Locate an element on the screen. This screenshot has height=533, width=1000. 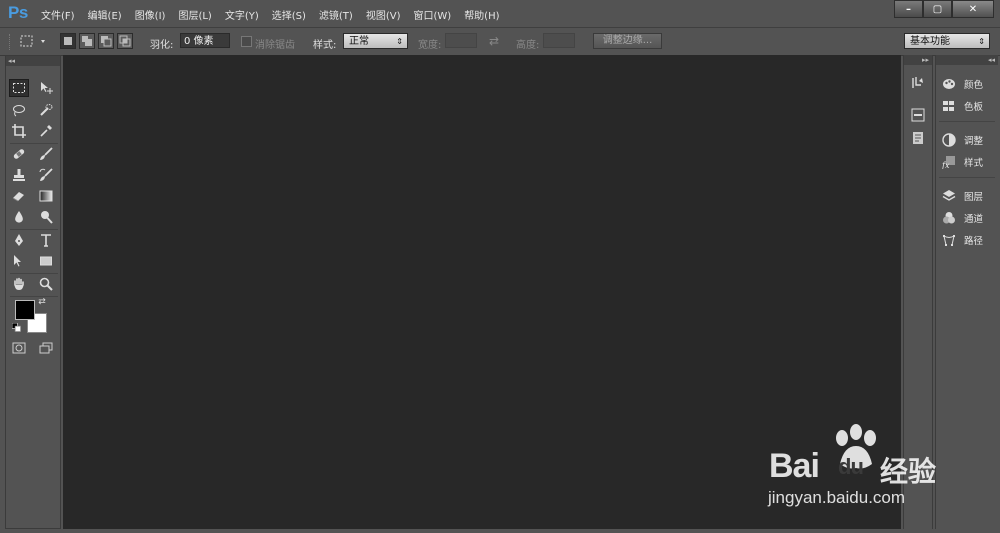
height-input is located at coordinates (559, 40).